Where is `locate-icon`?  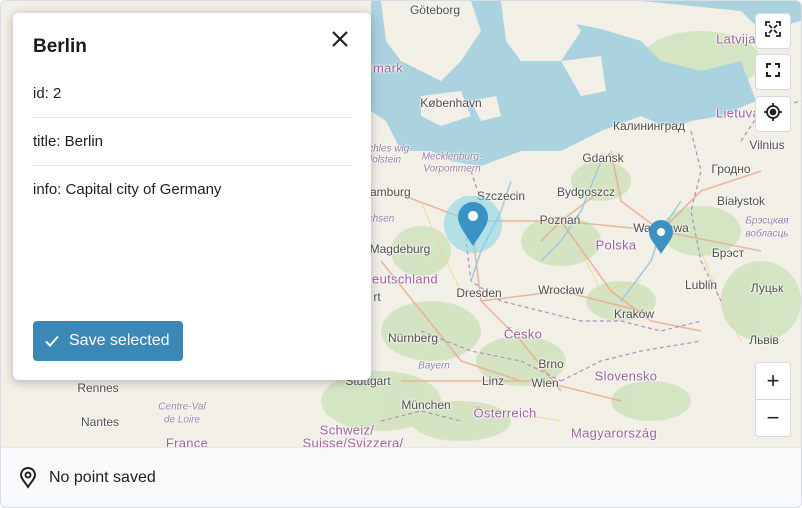 locate-icon is located at coordinates (773, 114).